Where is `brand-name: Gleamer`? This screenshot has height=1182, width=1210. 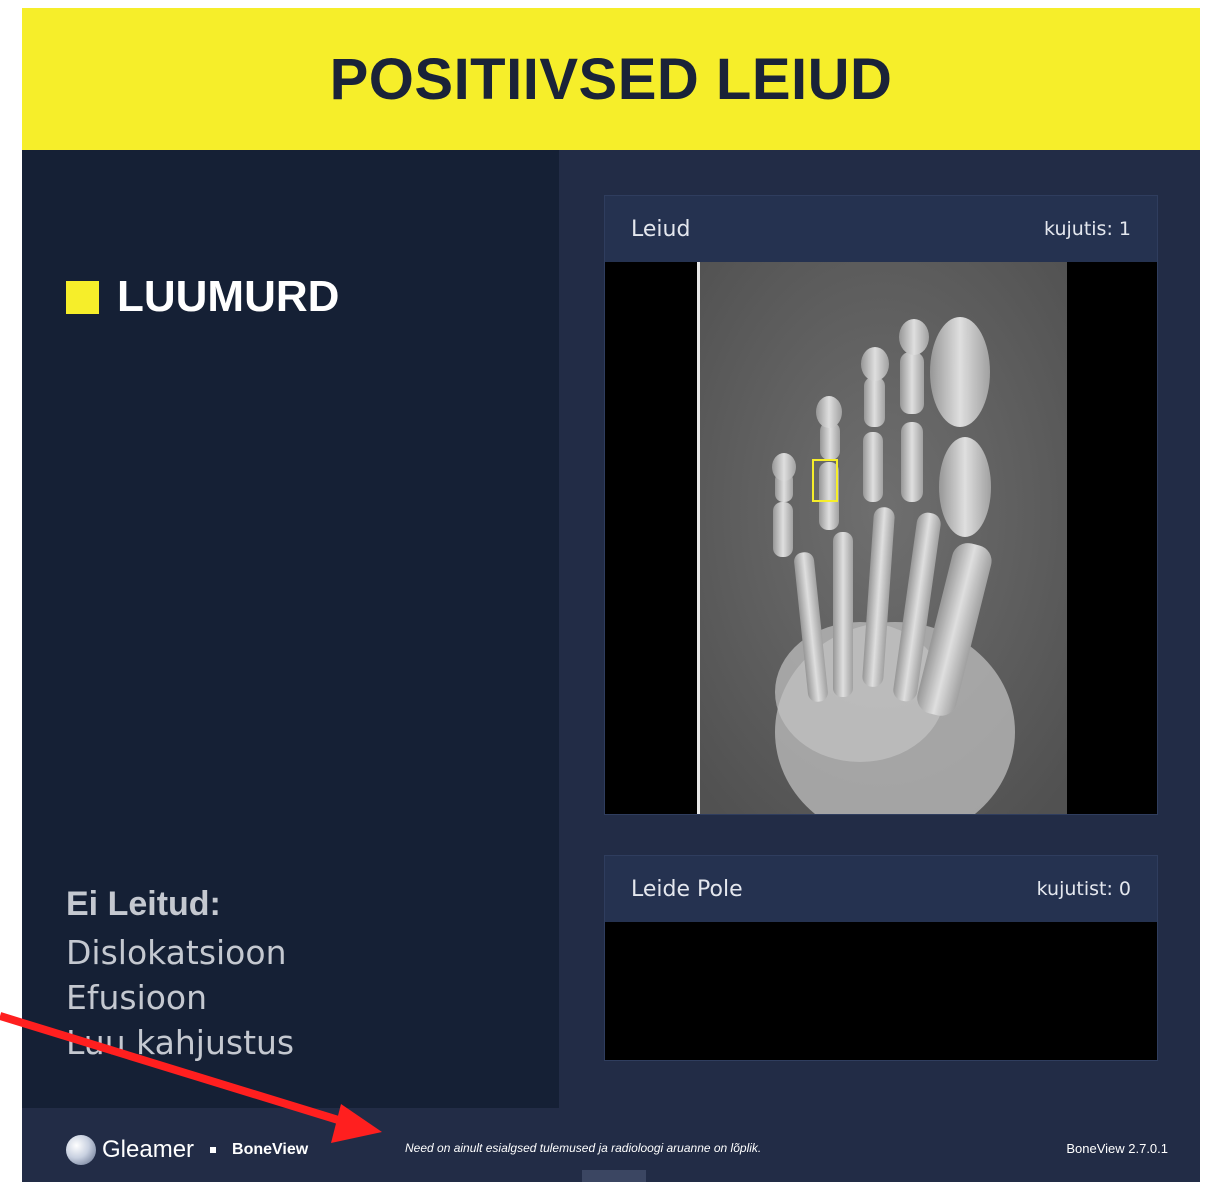
brand-name: Gleamer is located at coordinates (148, 1149).